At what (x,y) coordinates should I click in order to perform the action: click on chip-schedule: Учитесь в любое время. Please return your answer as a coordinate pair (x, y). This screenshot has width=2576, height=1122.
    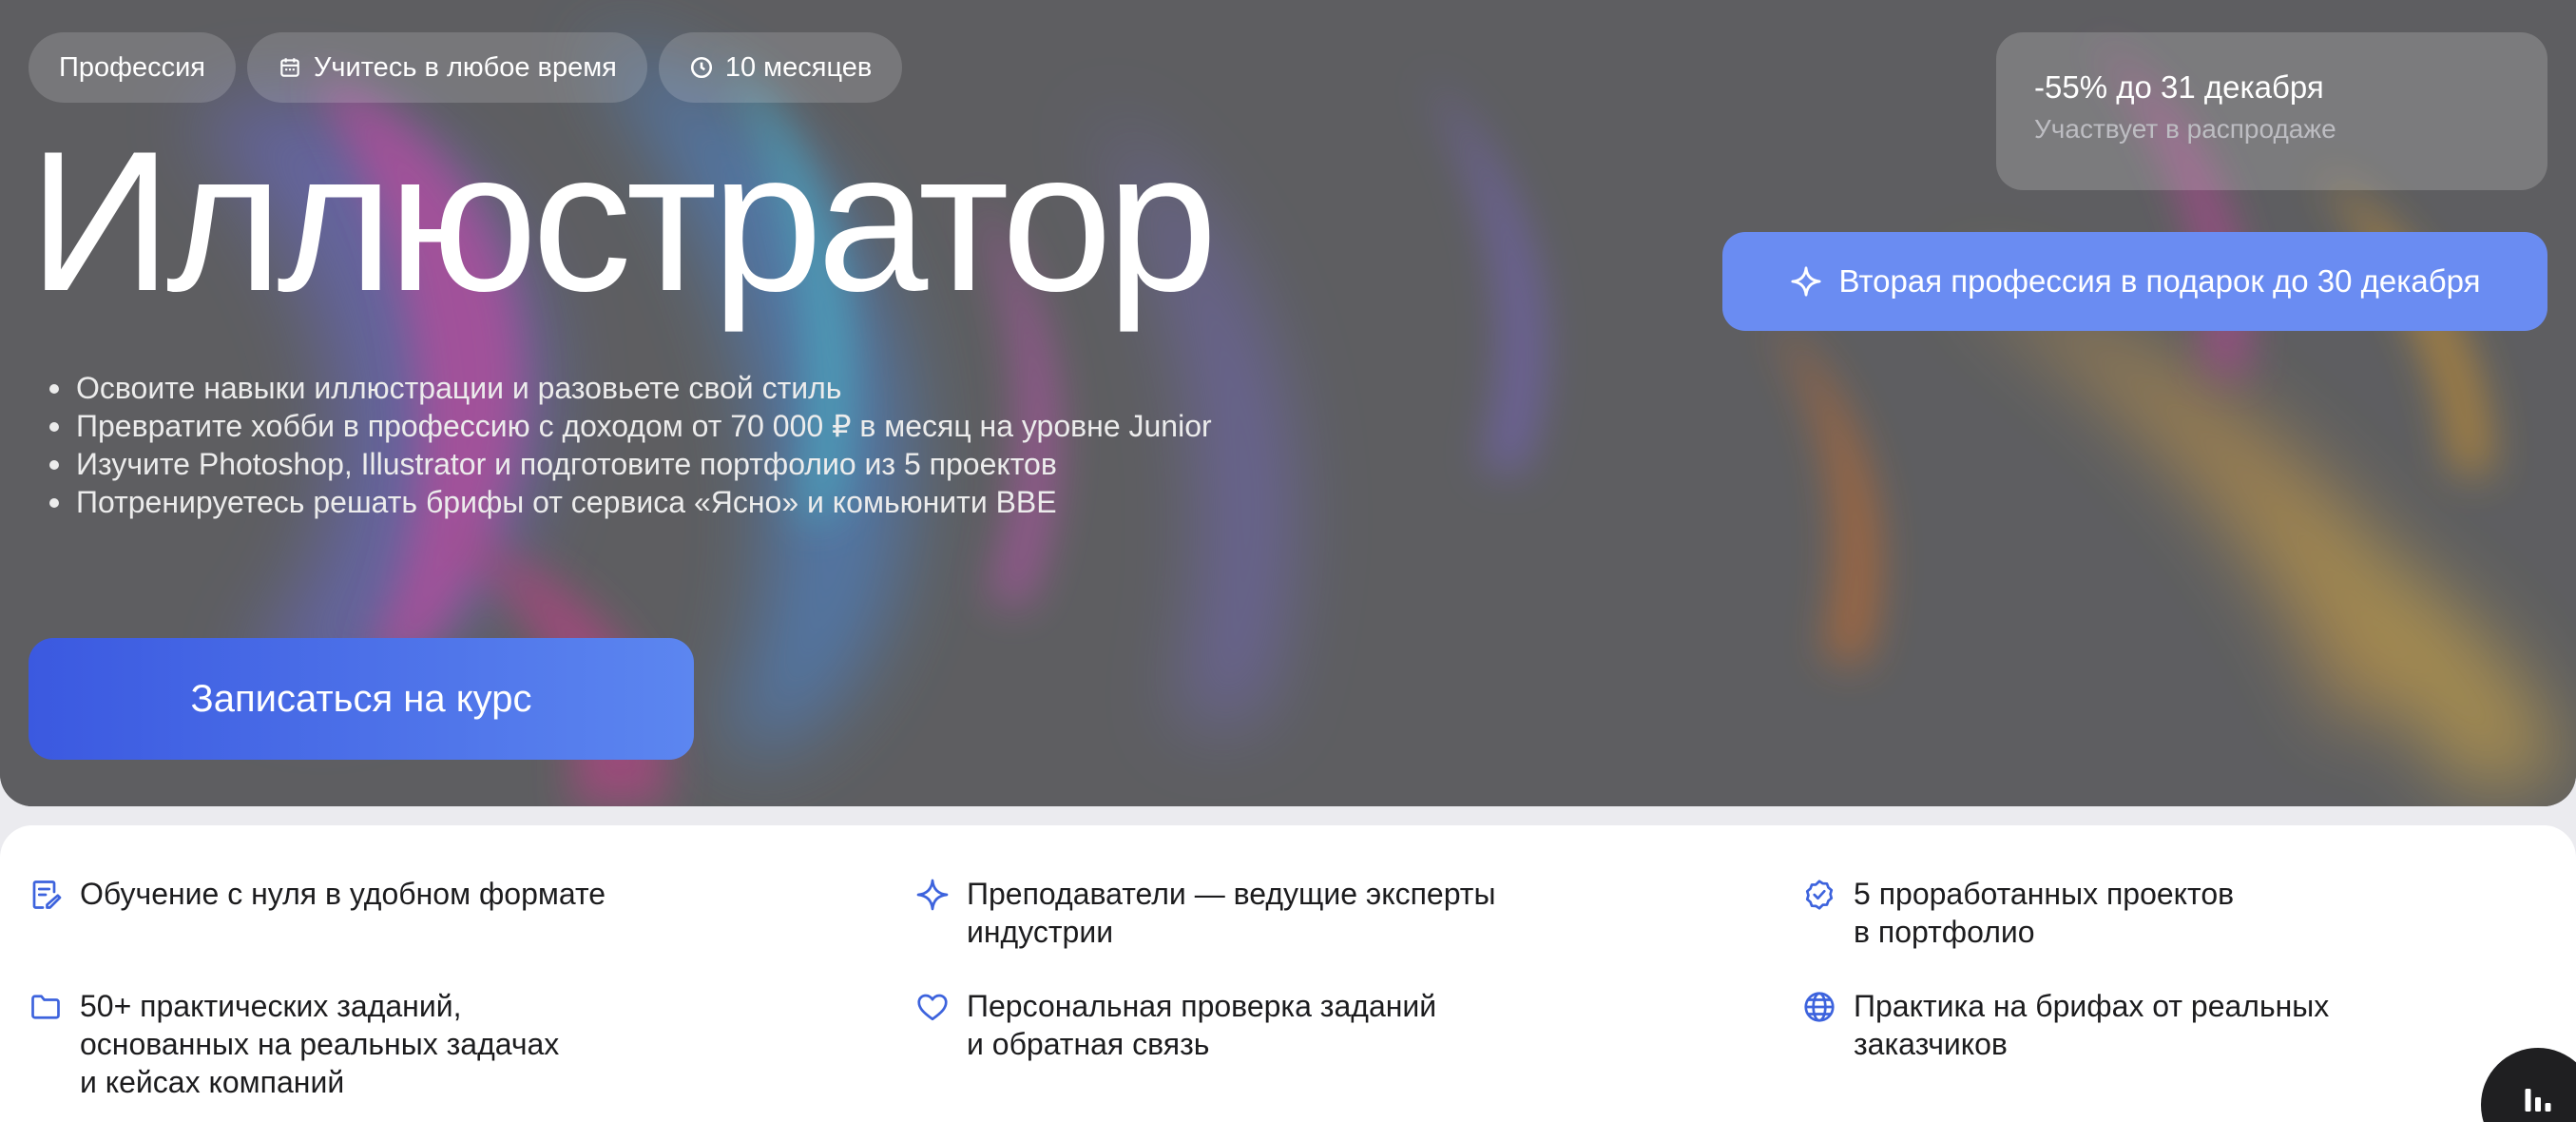
    Looking at the image, I should click on (447, 68).